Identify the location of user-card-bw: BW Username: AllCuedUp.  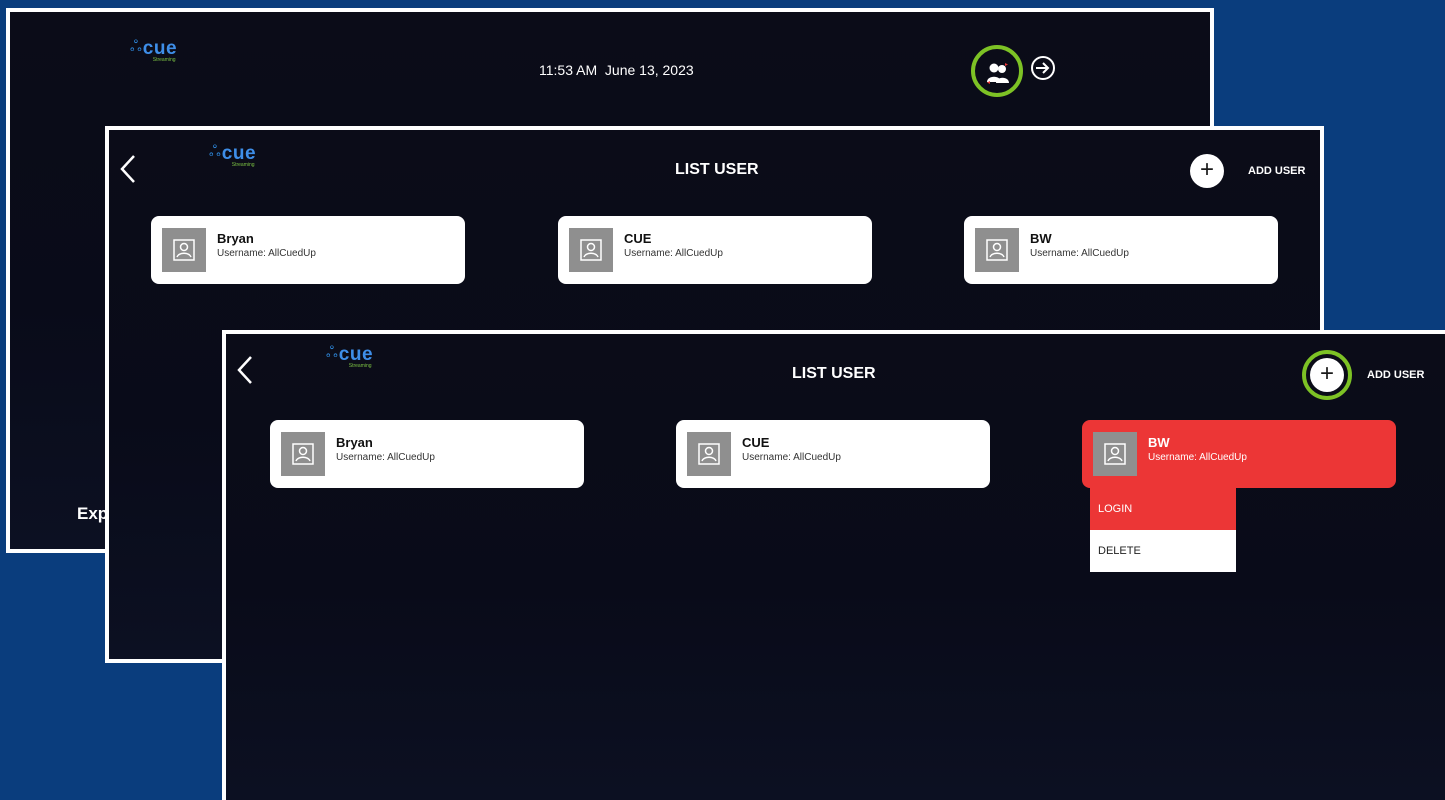
(1121, 250).